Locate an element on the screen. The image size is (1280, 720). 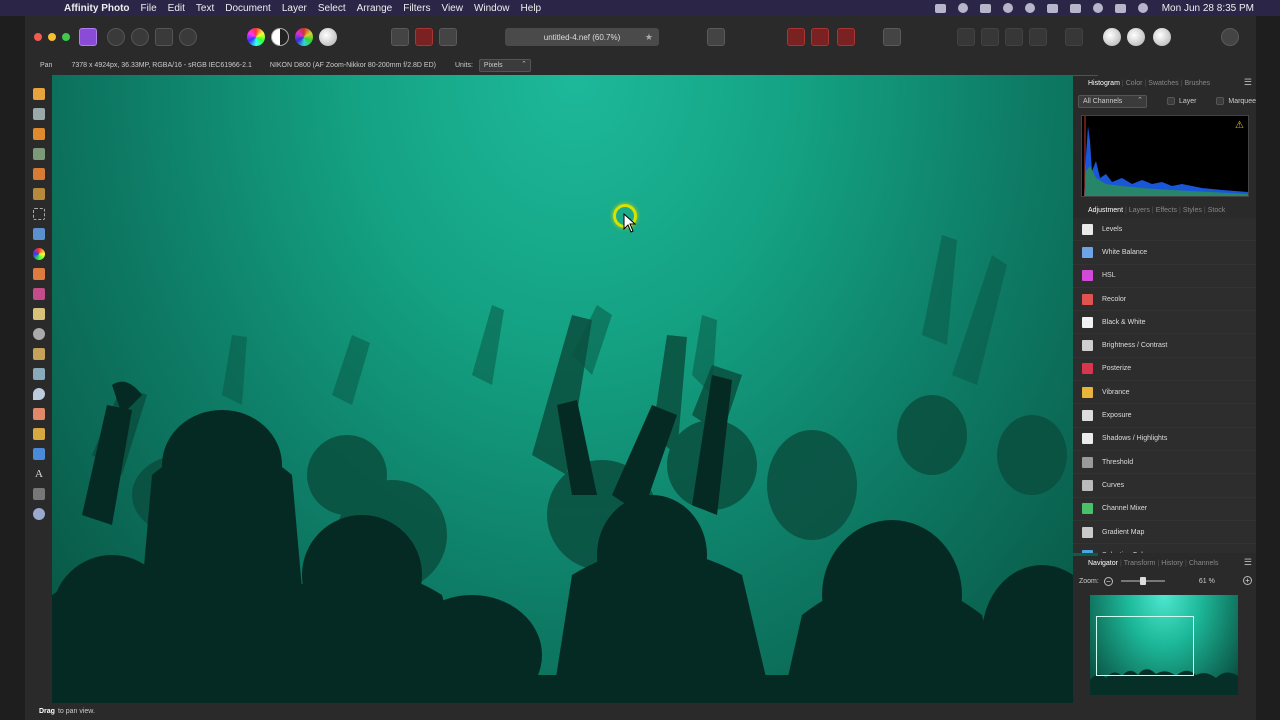
text-tool-icon: A is located at coordinates (39, 474).